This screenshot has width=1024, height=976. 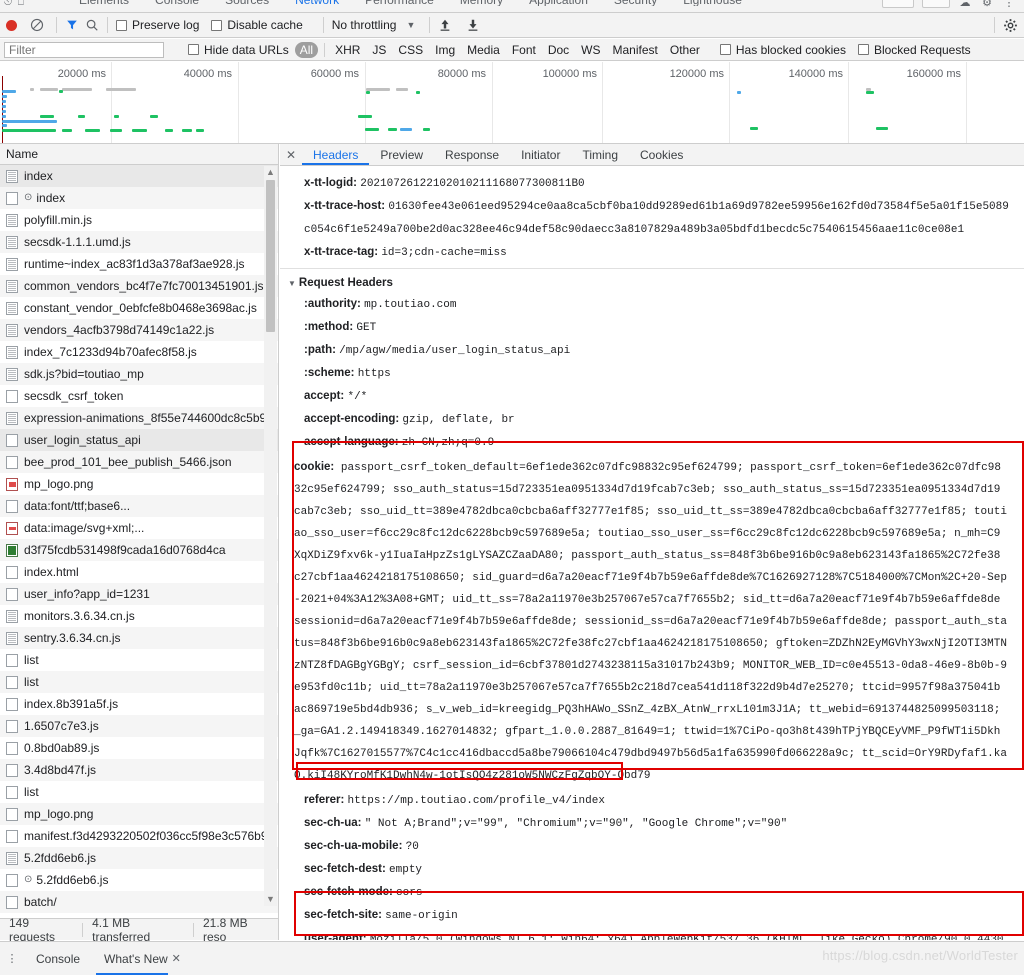 What do you see at coordinates (139, 902) in the screenshot?
I see `request-row: batch/` at bounding box center [139, 902].